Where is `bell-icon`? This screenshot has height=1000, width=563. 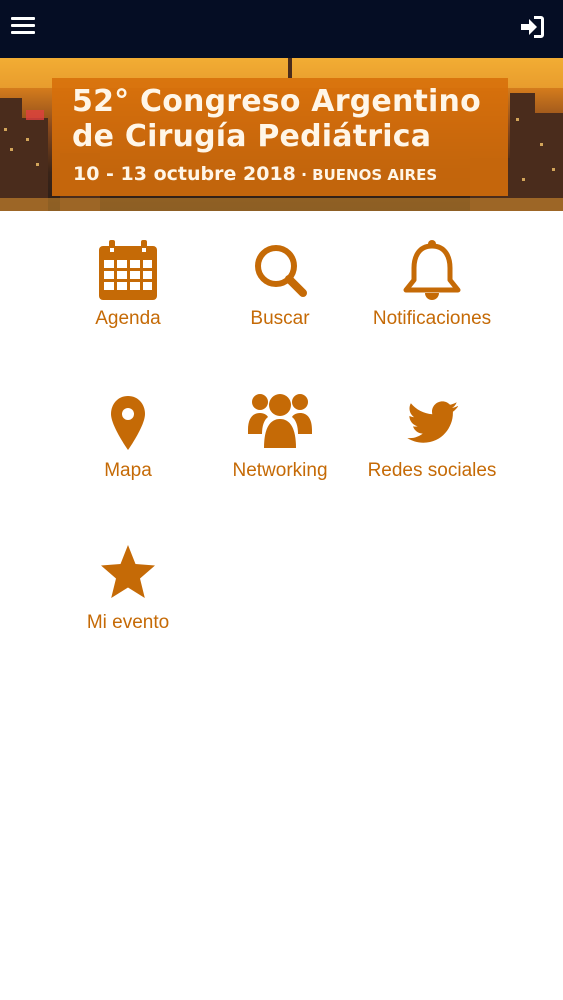 bell-icon is located at coordinates (432, 270).